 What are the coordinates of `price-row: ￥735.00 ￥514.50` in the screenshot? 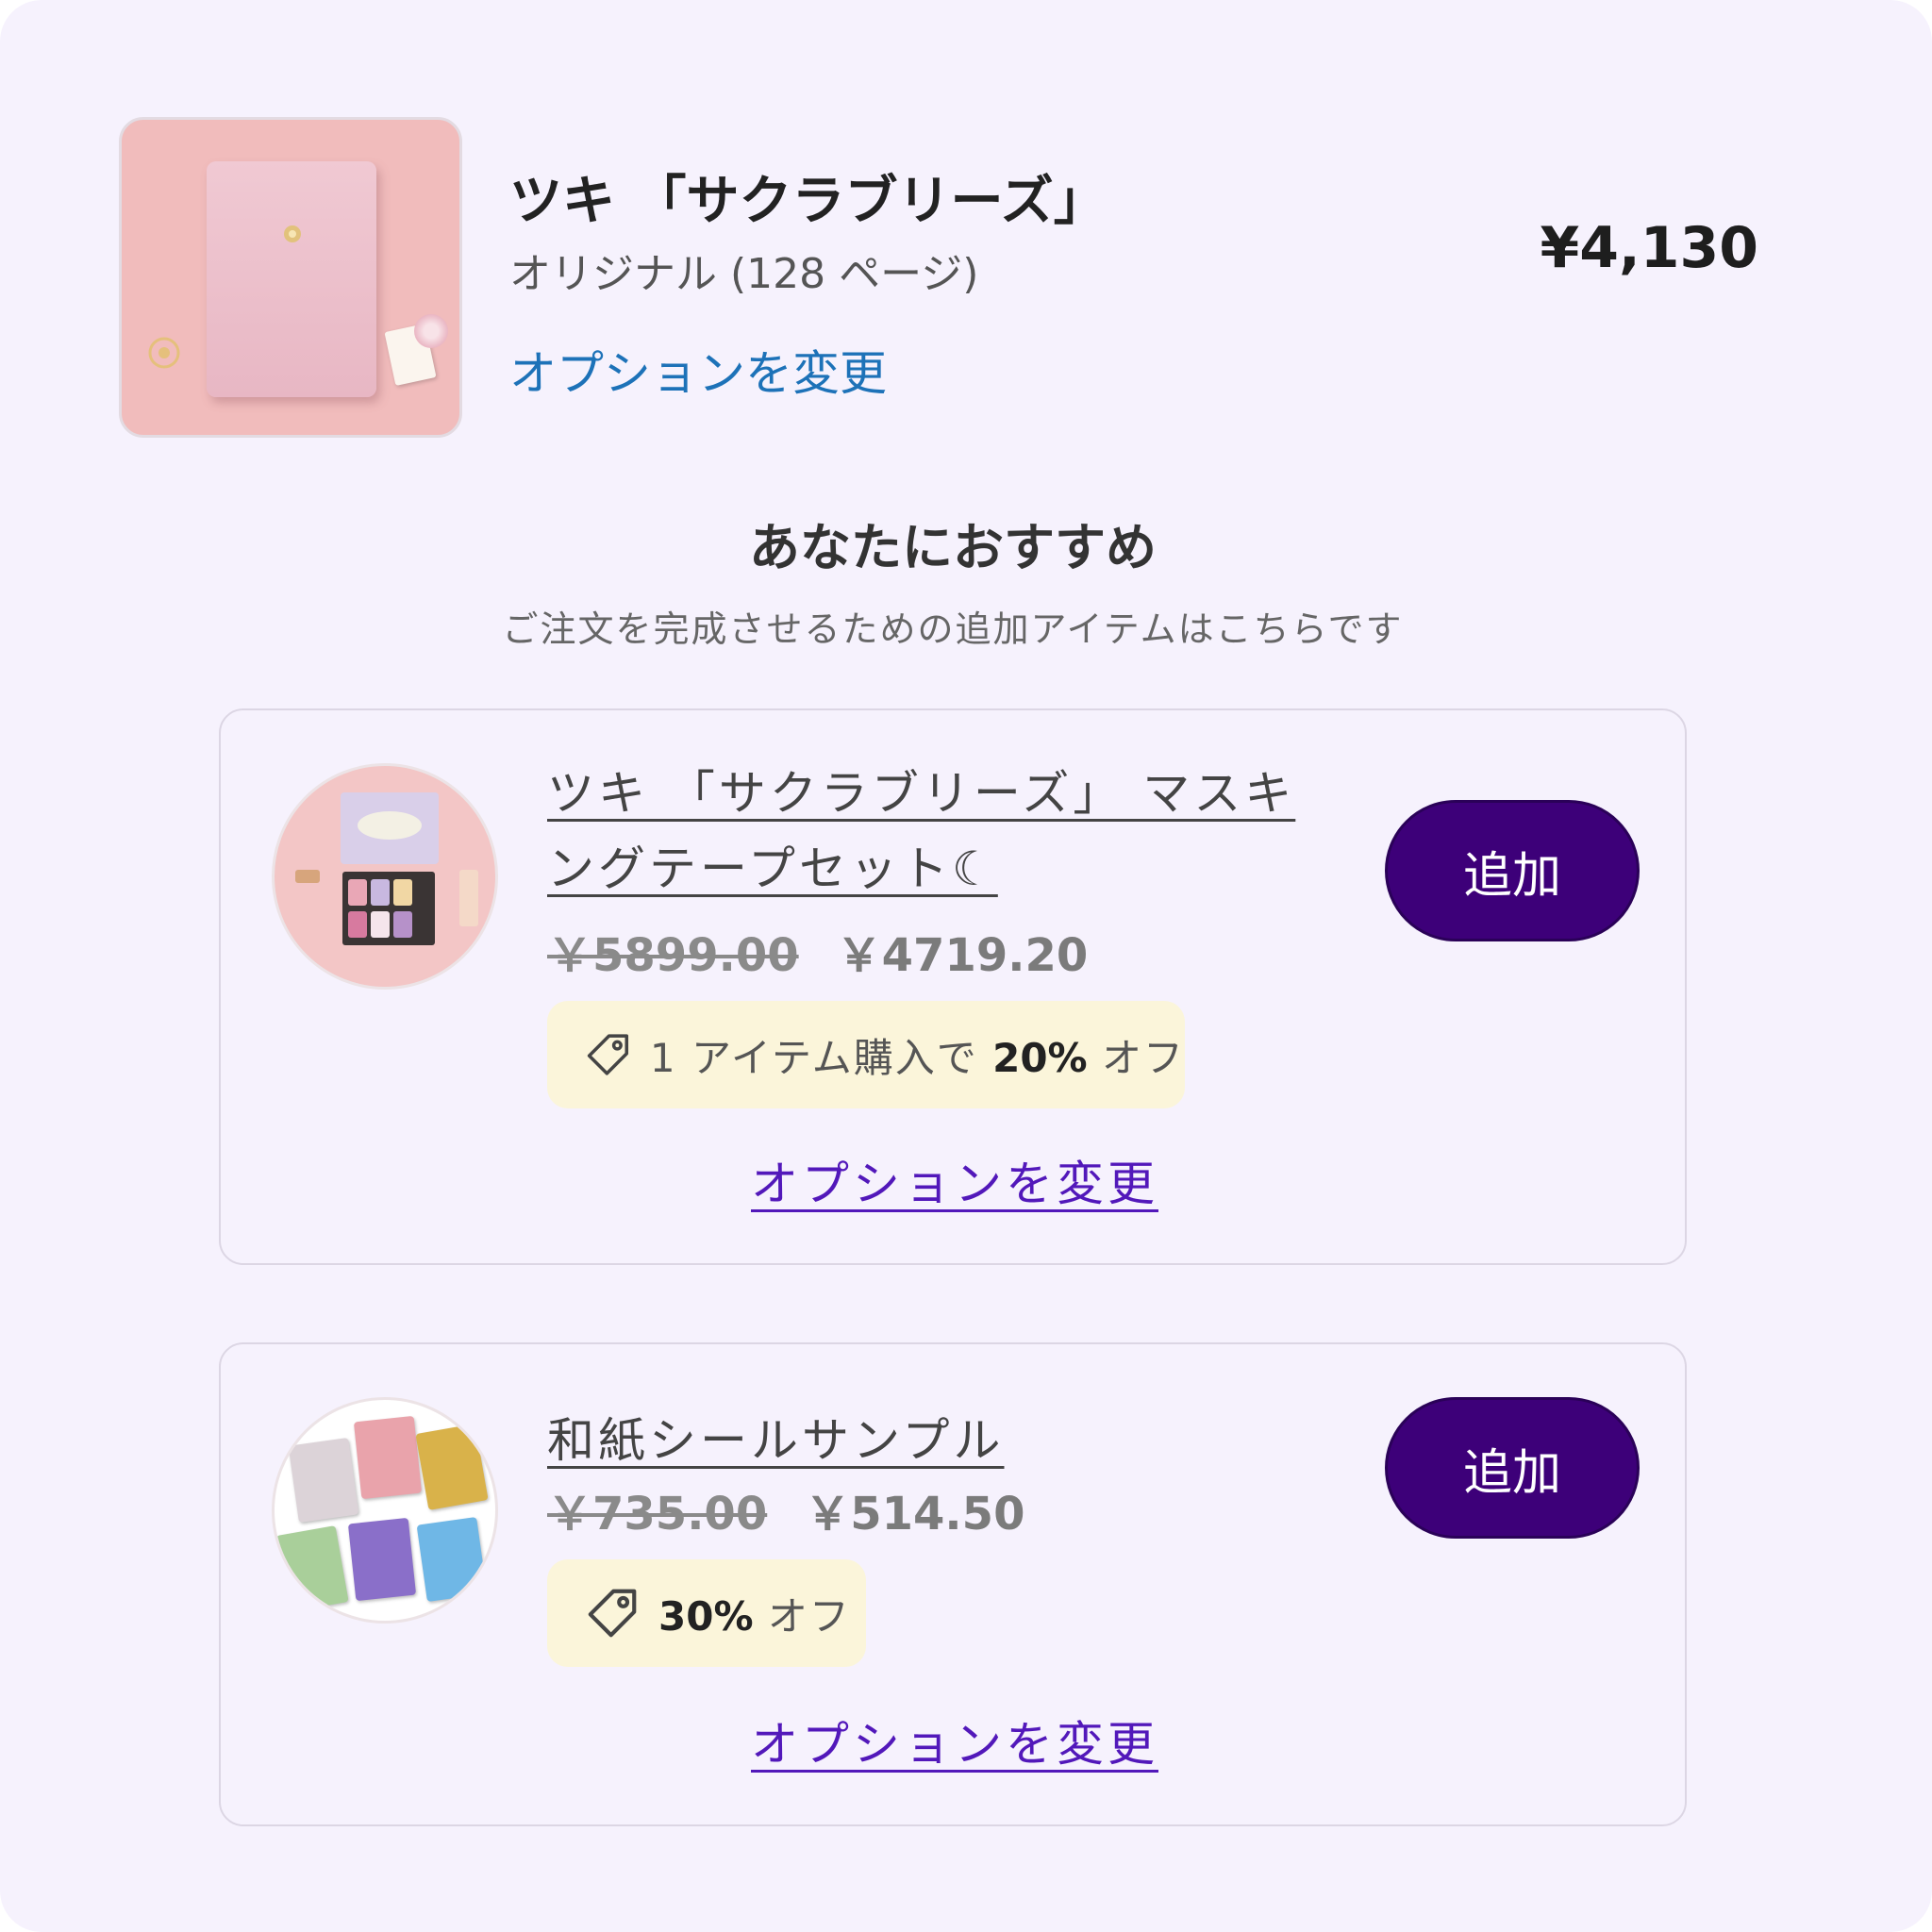 It's located at (785, 1509).